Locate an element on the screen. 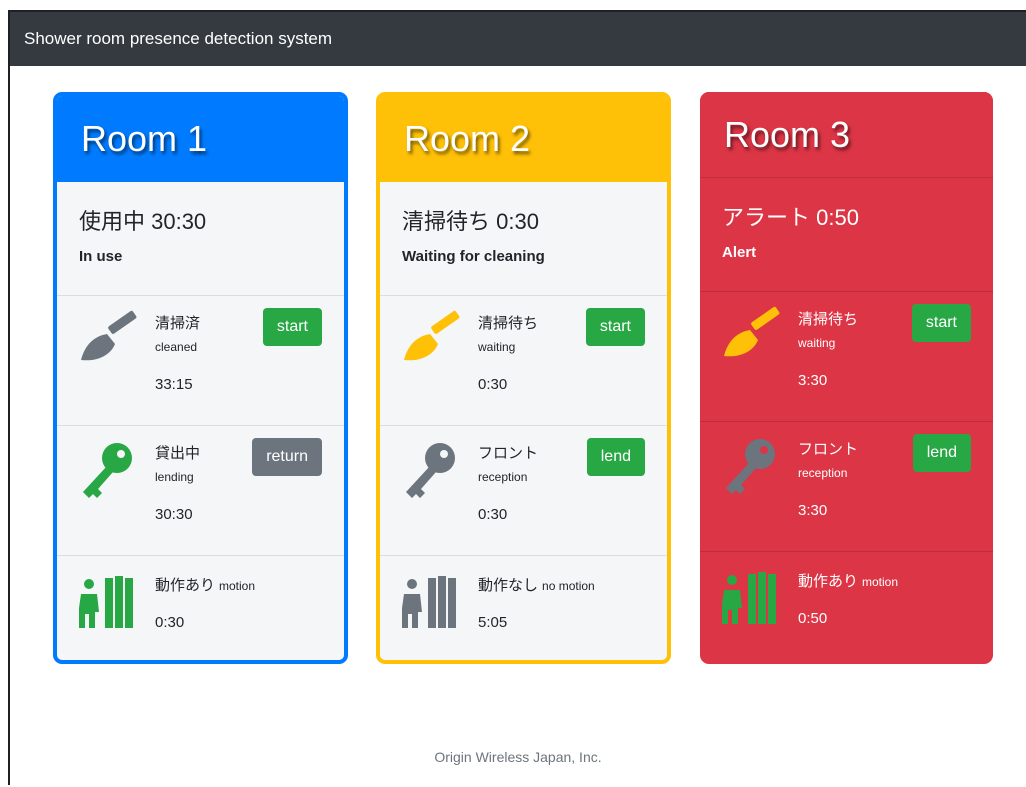 The width and height of the screenshot is (1026, 787). key-row: フロント reception 3:30 lend is located at coordinates (846, 487).